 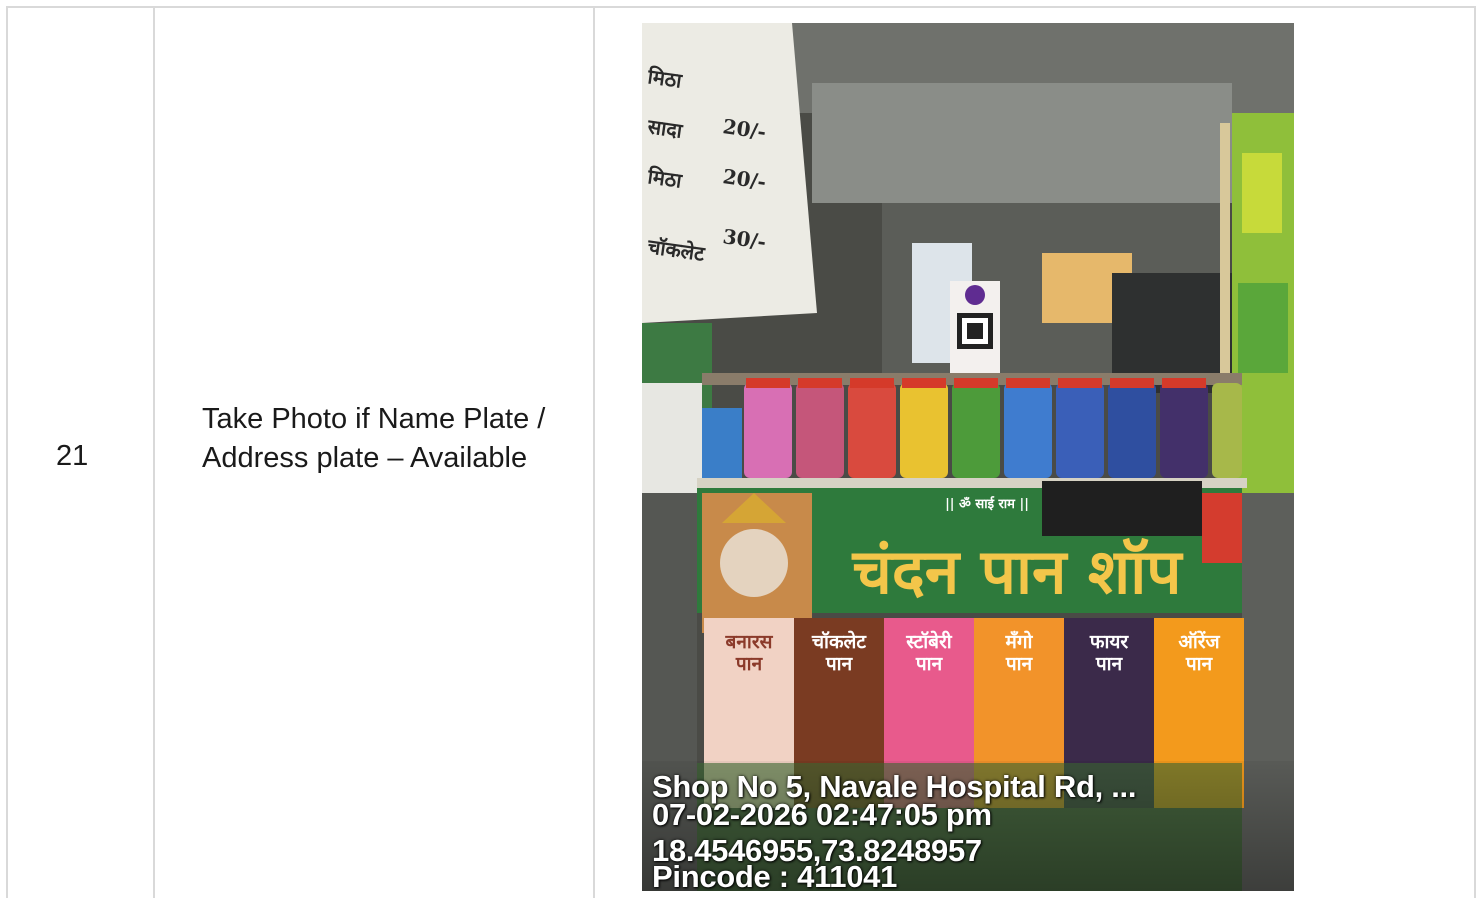 I want to click on table-right-border, so click(x=1475, y=452).